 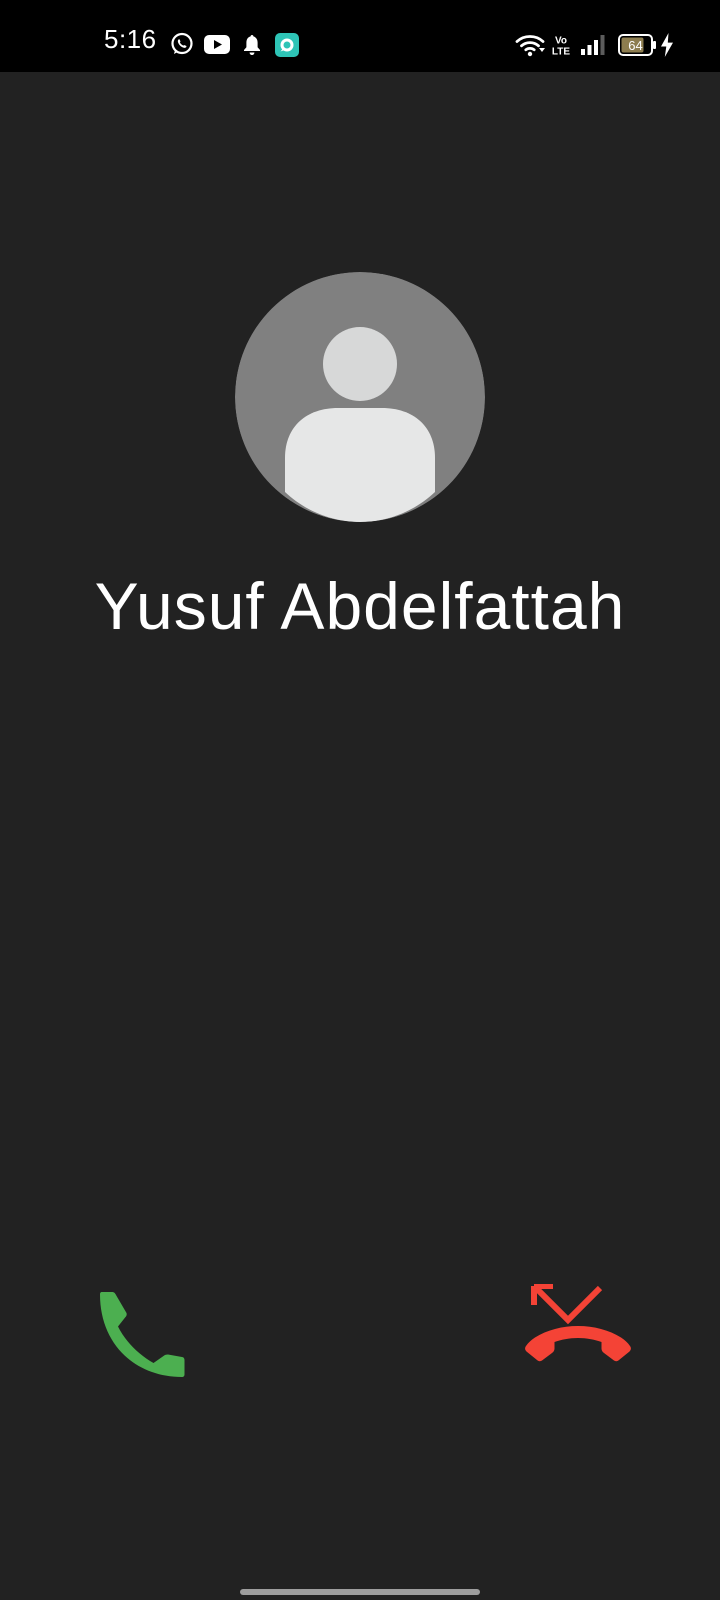 What do you see at coordinates (252, 45) in the screenshot?
I see `bell-icon` at bounding box center [252, 45].